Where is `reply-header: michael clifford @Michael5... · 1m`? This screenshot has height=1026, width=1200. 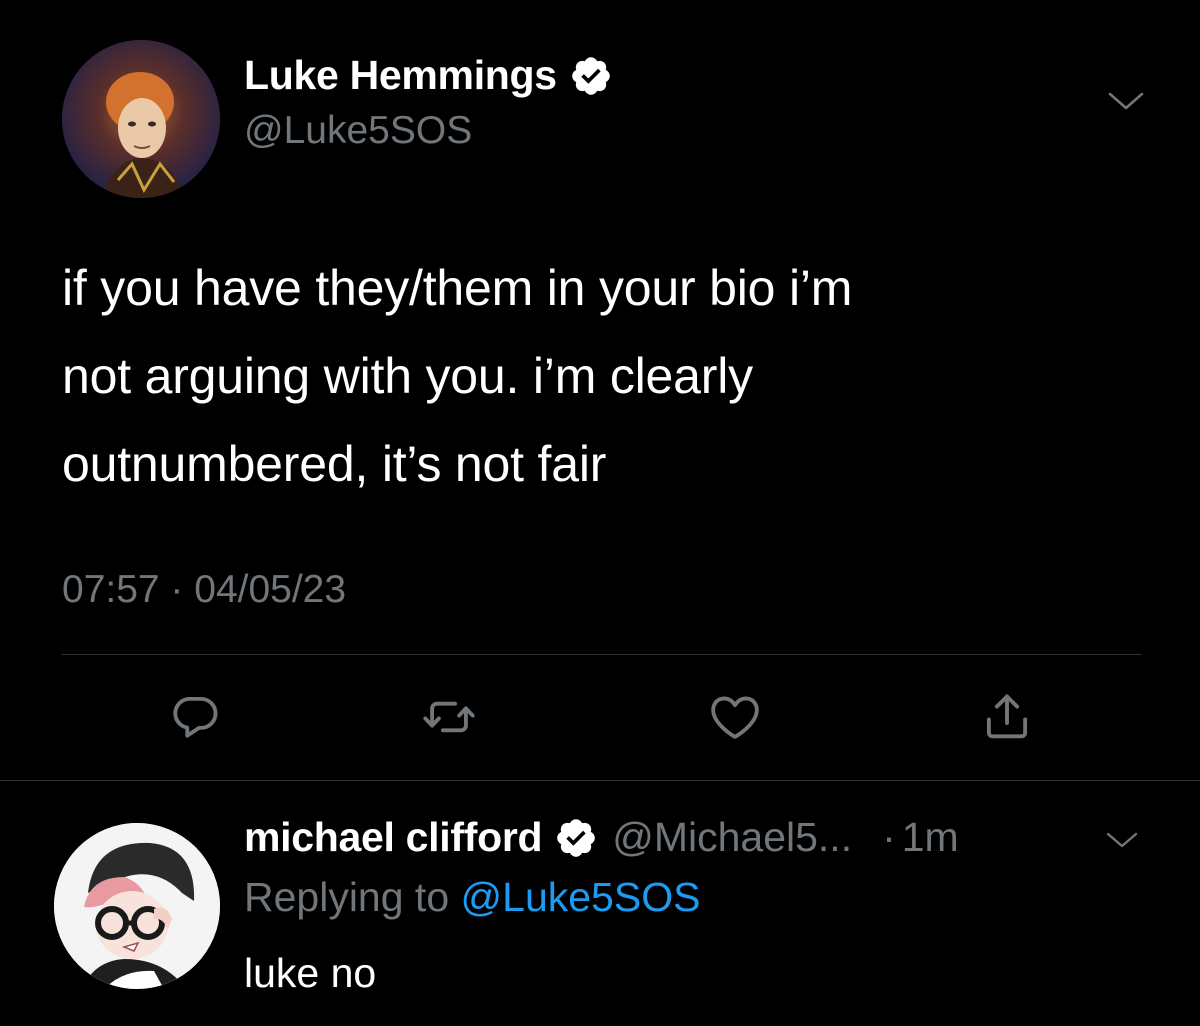
reply-header: michael clifford @Michael5... · 1m is located at coordinates (601, 837).